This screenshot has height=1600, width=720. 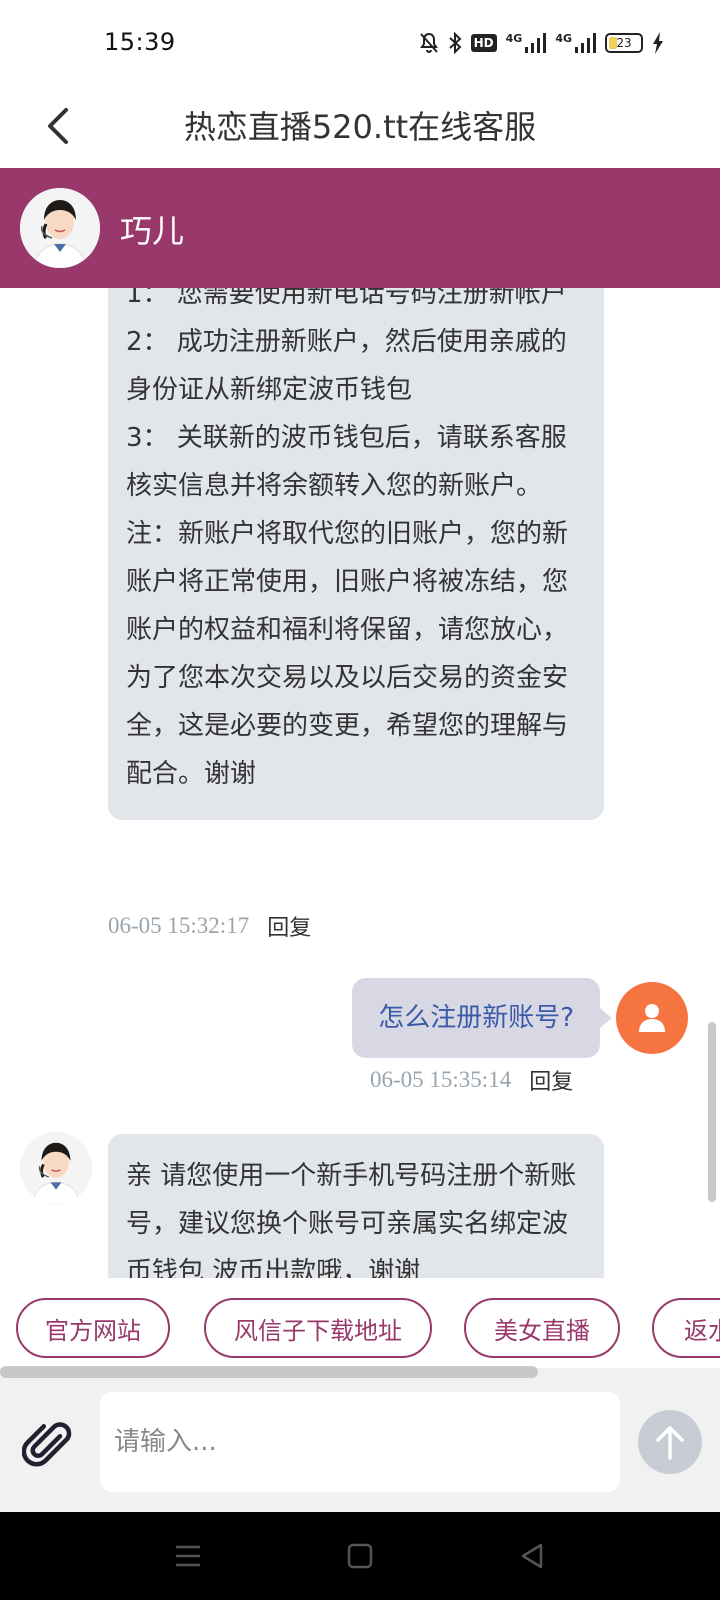 I want to click on page-title: 热恋直播520.tt在线客服, so click(x=360, y=127).